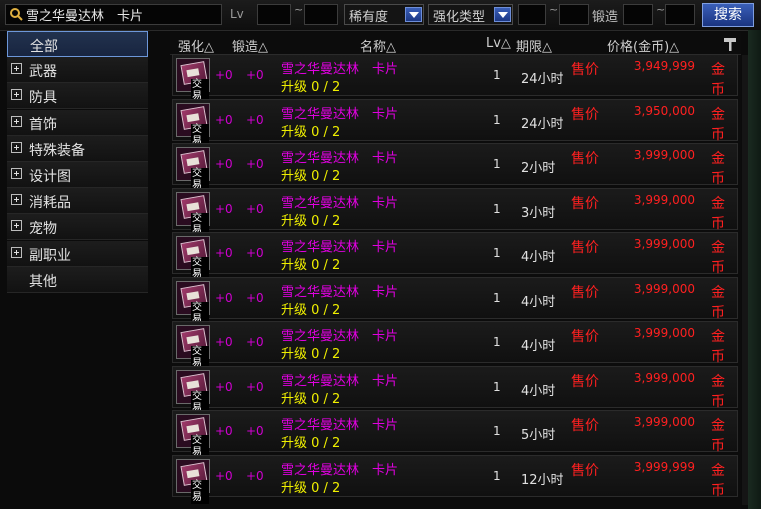 Image resolution: width=761 pixels, height=509 pixels. Describe the element at coordinates (542, 480) in the screenshot. I see `period-value: 12小时` at that location.